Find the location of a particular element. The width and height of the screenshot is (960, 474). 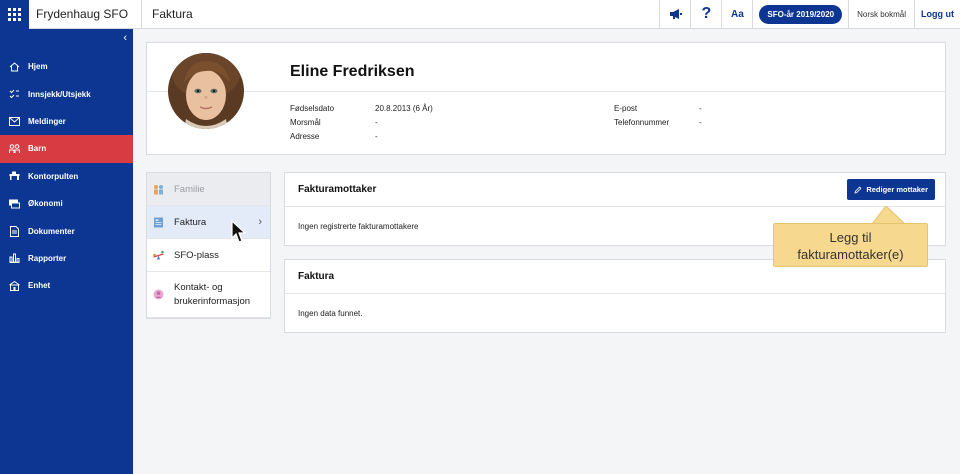

field-label: Fødselsdato is located at coordinates (312, 108).